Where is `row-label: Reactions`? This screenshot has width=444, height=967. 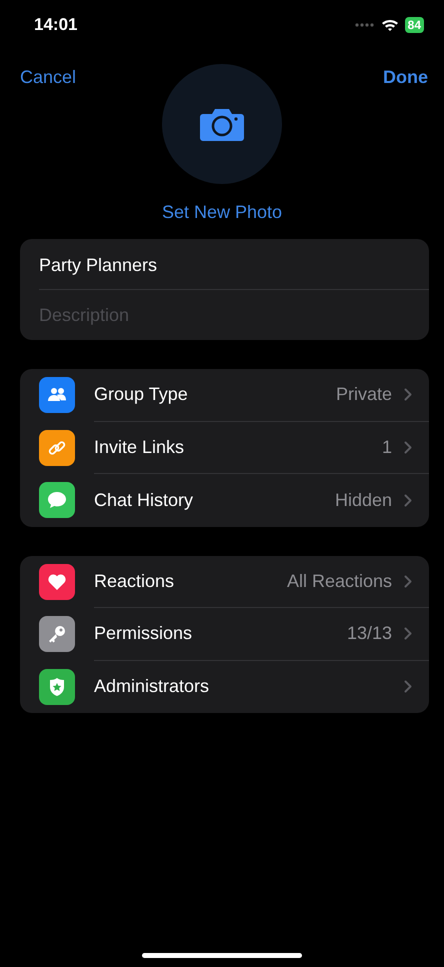
row-label: Reactions is located at coordinates (135, 581).